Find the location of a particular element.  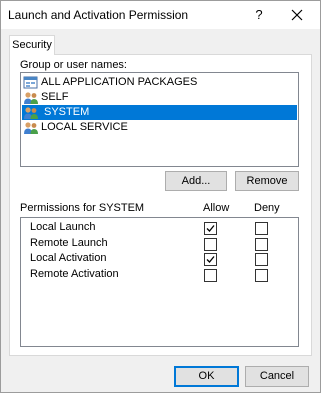

list-item: SYSTEM is located at coordinates (159, 112).